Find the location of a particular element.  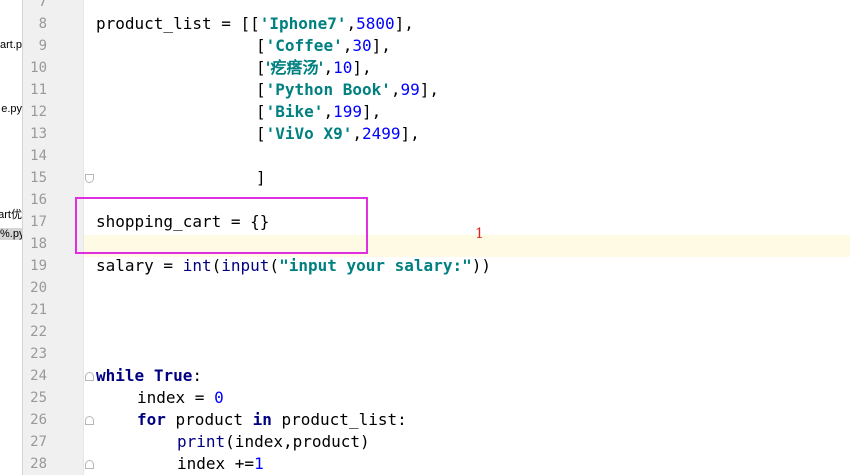

code-line-27: print(index,product) is located at coordinates (273, 442).